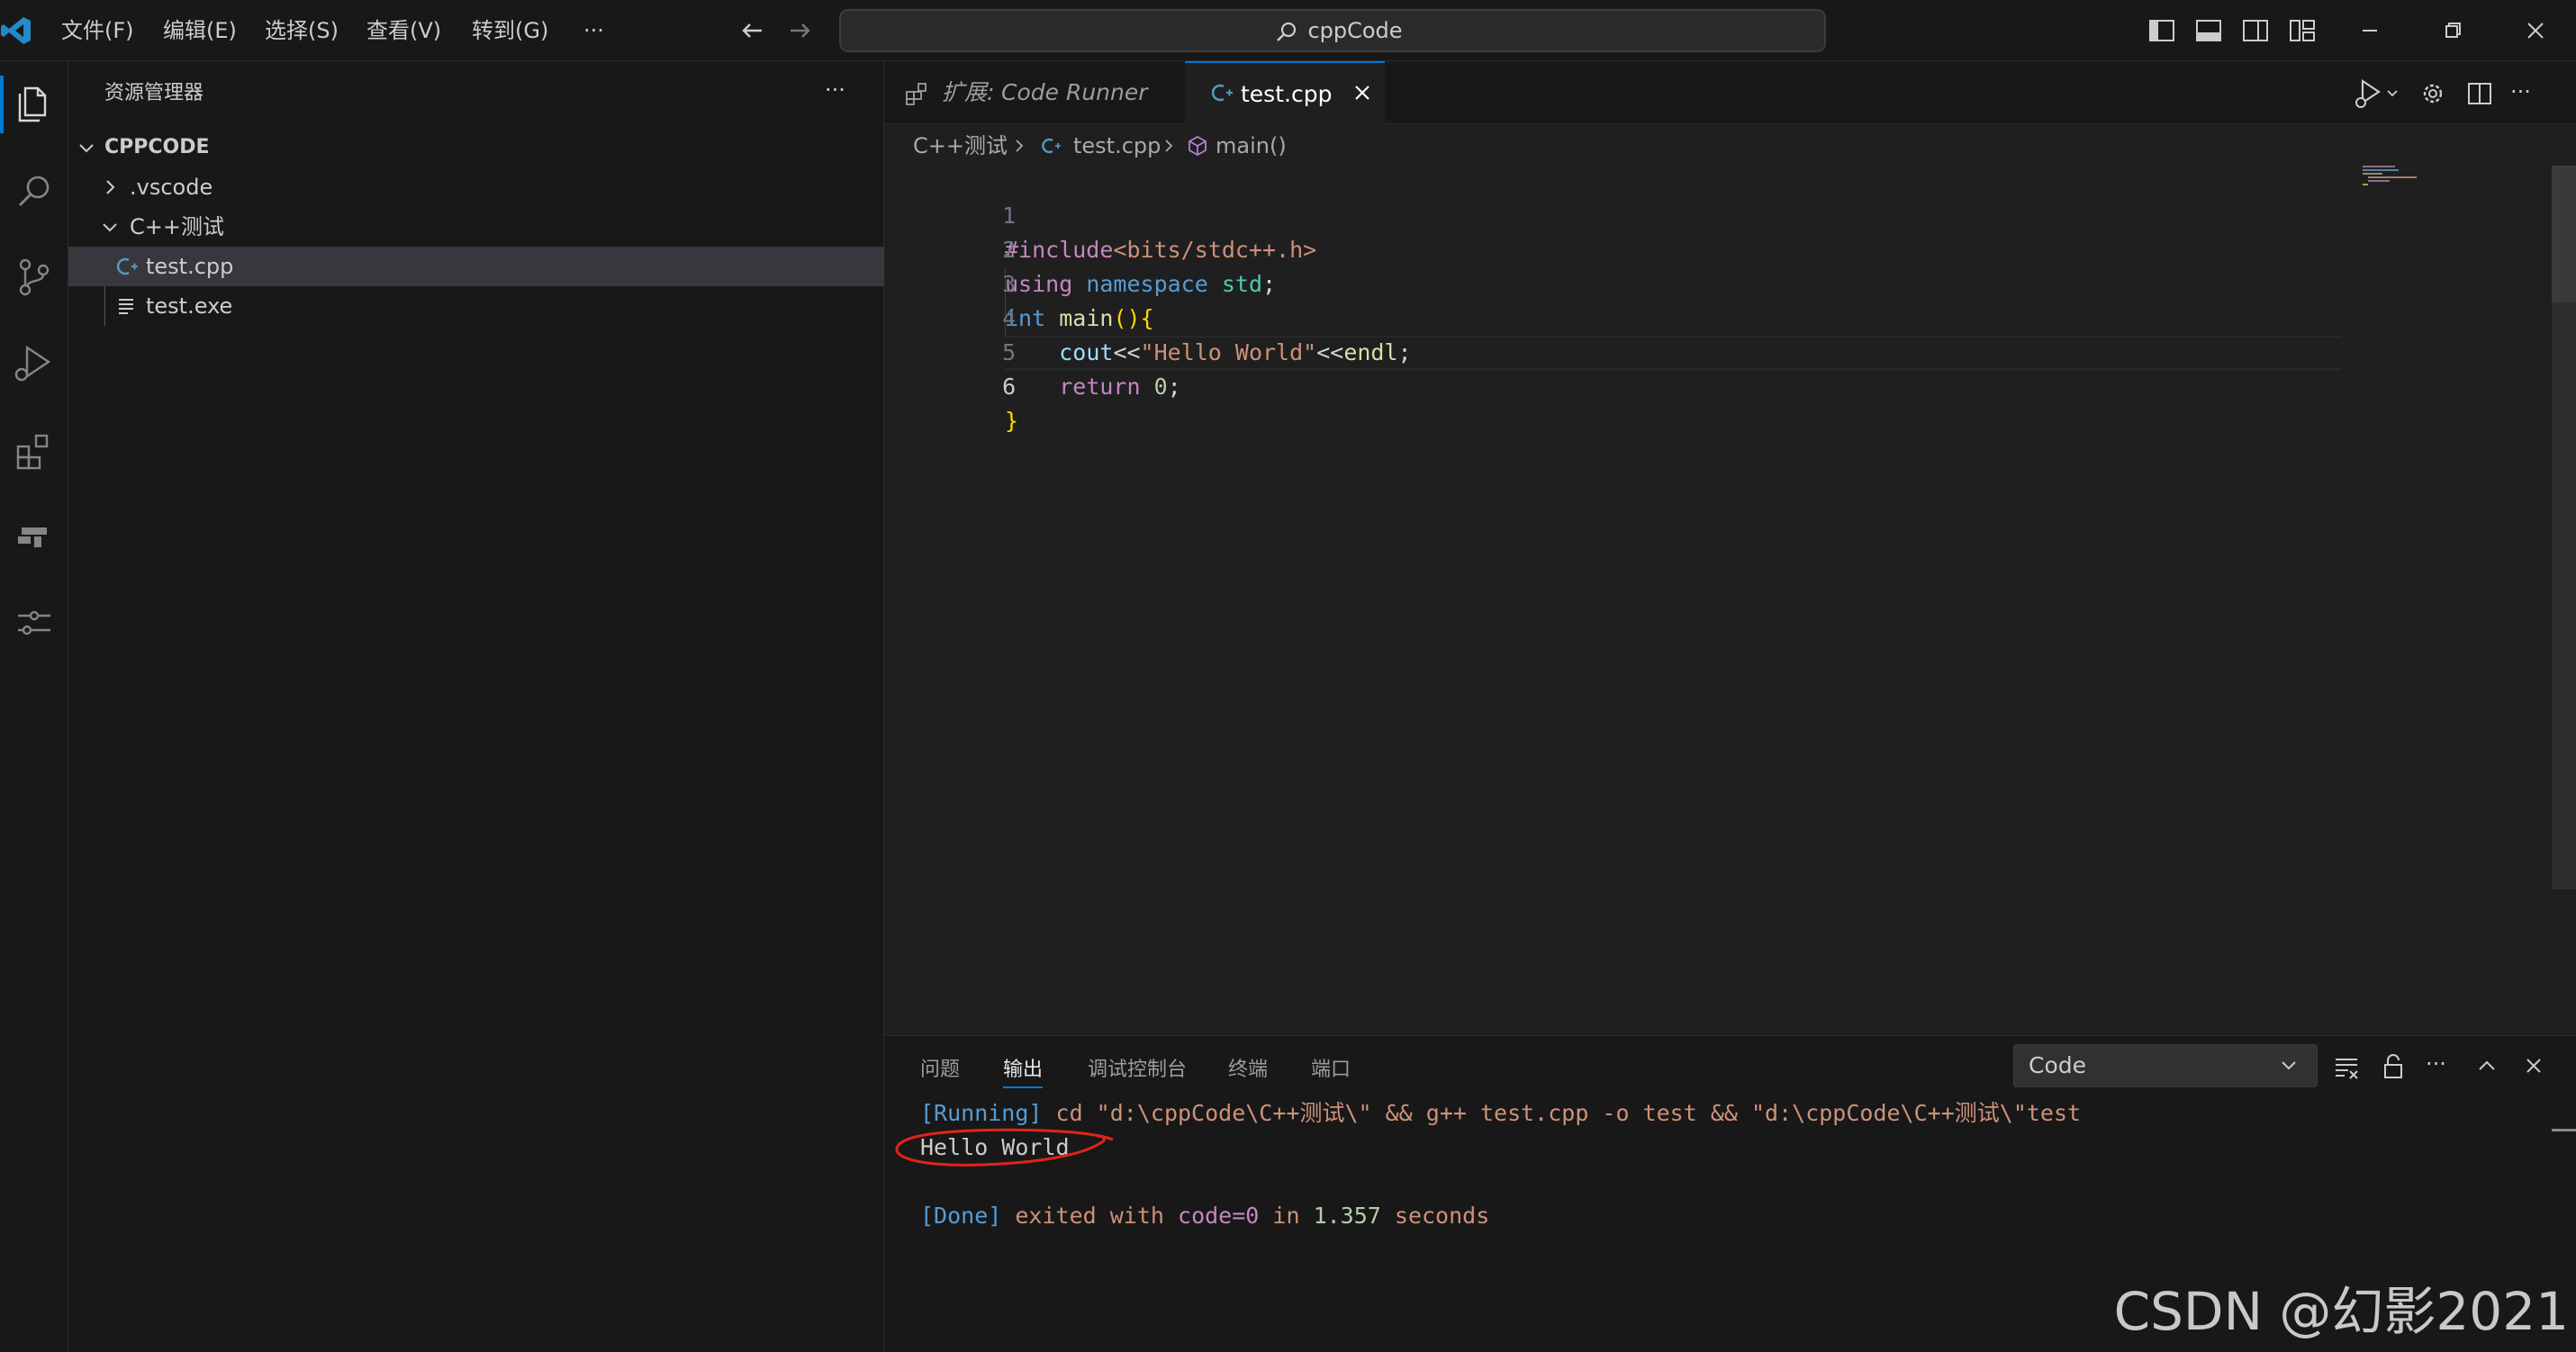  What do you see at coordinates (2301, 31) in the screenshot?
I see `customize-layout-icon` at bounding box center [2301, 31].